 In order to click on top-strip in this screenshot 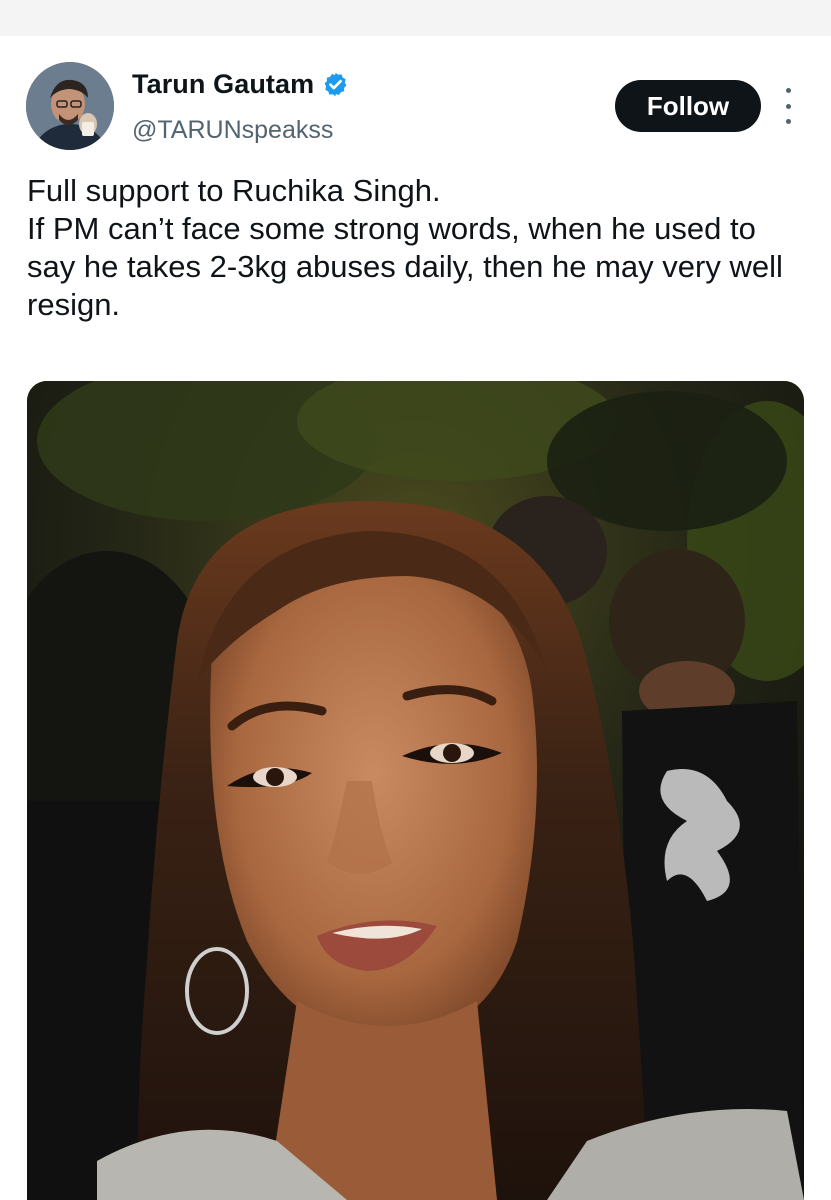, I will do `click(415, 18)`.